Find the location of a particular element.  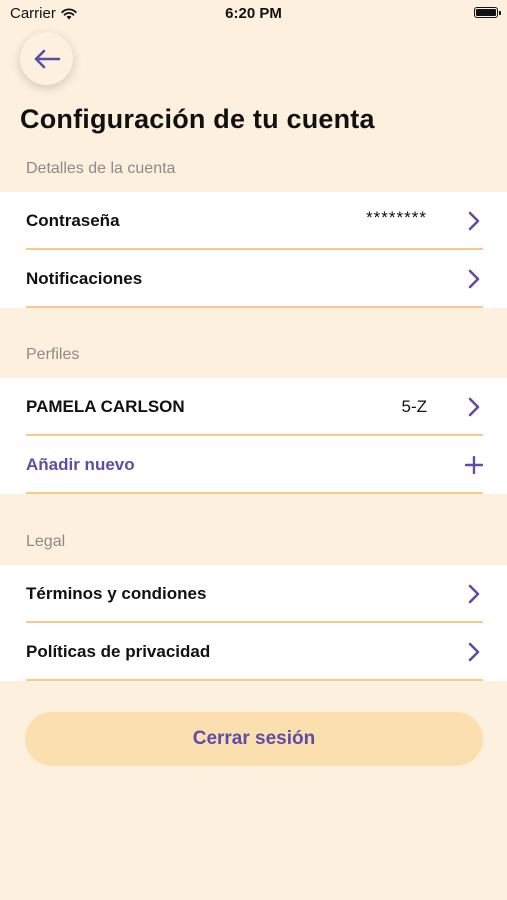

profiles-list: PAMELA CARLSON 5-Z Añadir nuevo is located at coordinates (253, 436).